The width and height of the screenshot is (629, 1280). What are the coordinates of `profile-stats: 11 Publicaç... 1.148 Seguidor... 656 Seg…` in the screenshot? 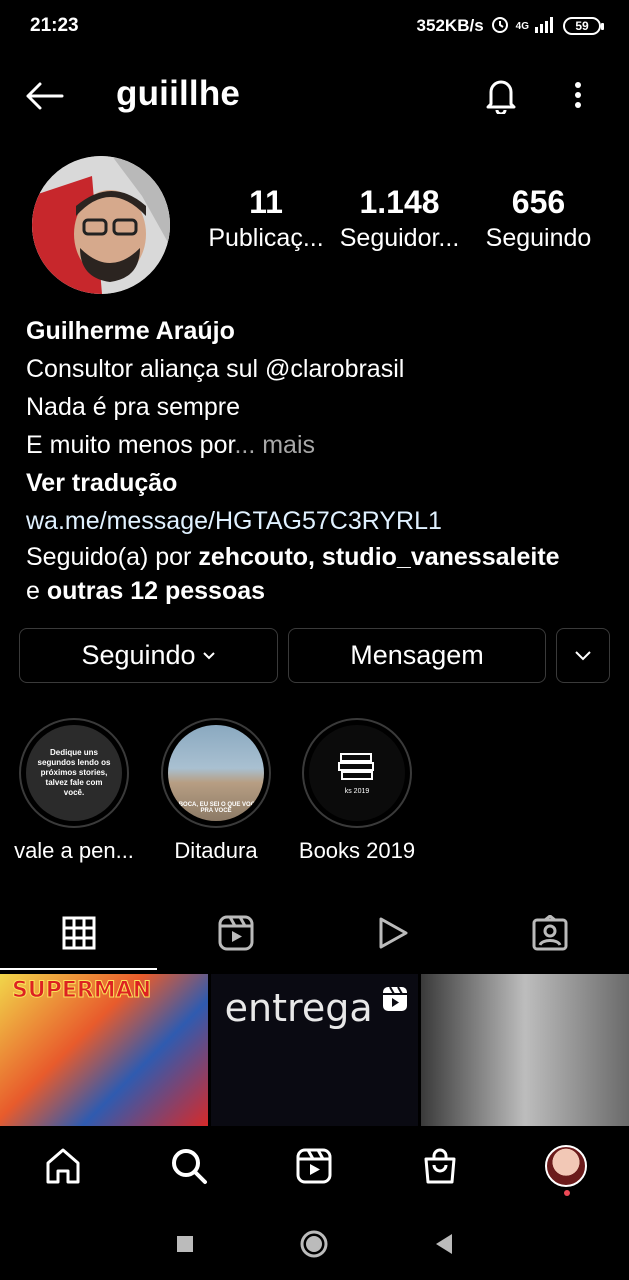 It's located at (405, 220).